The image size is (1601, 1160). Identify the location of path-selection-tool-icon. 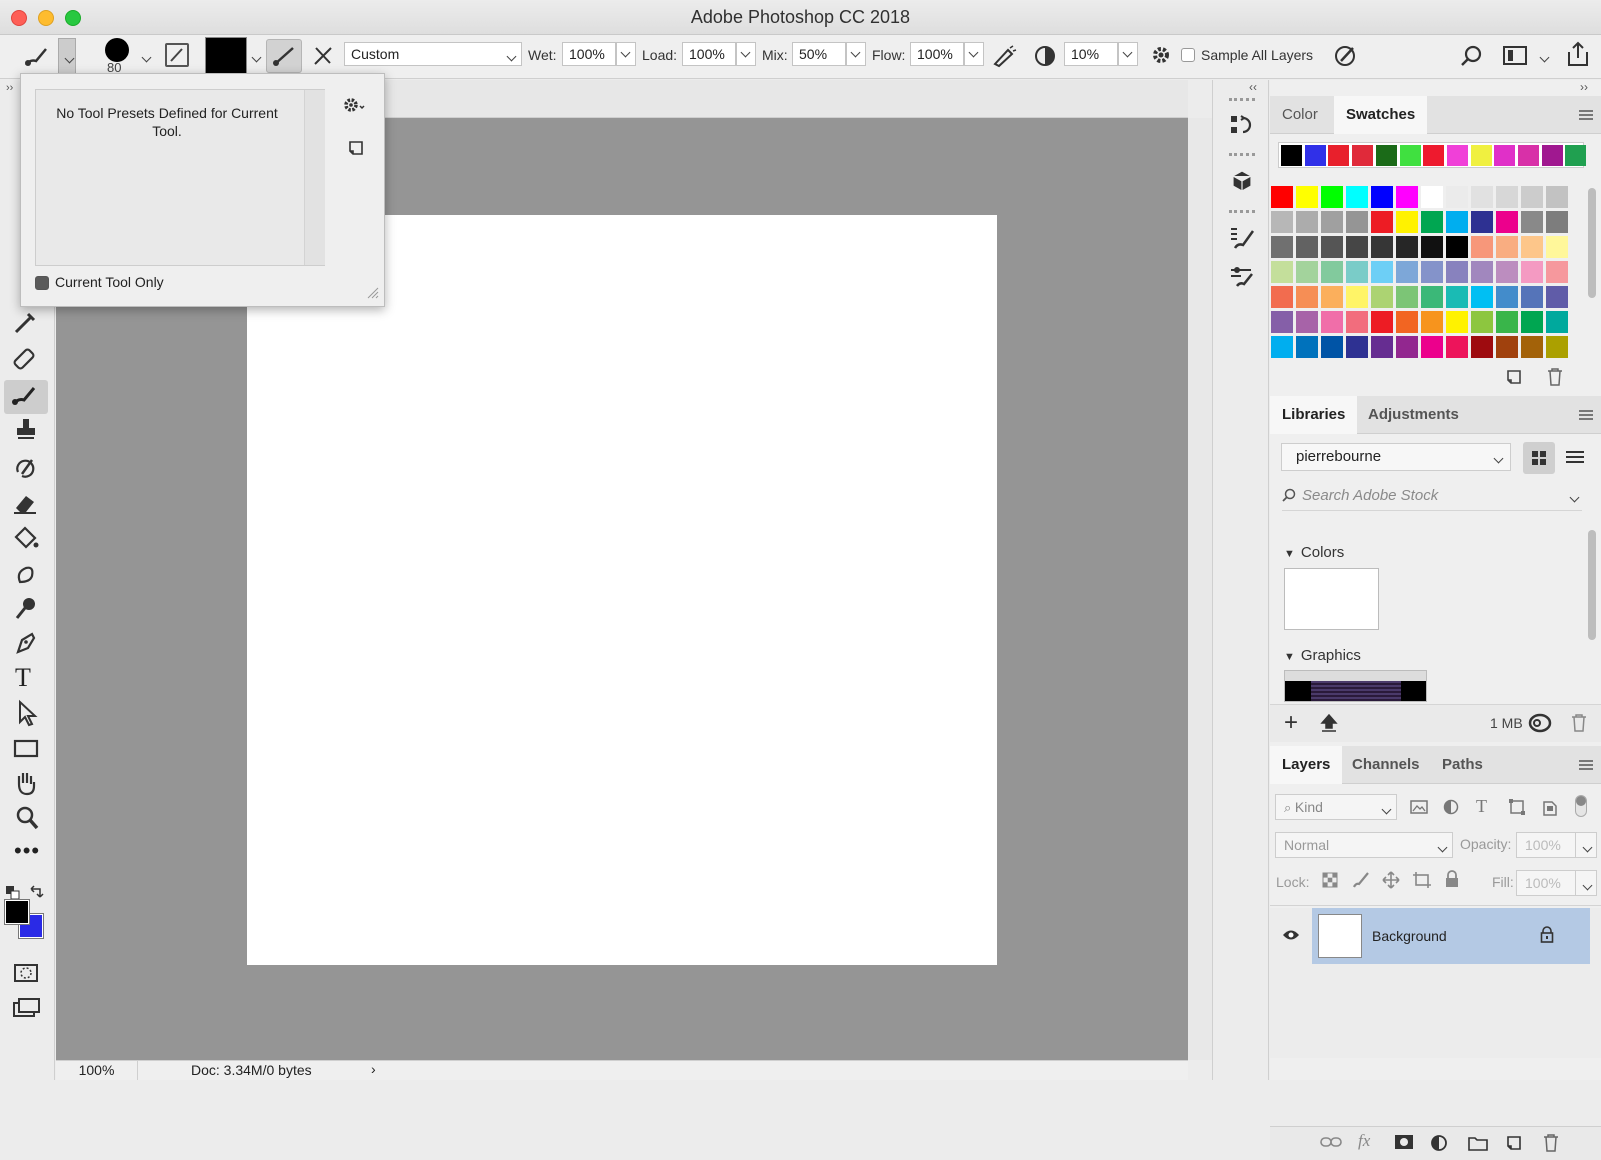
(27, 714).